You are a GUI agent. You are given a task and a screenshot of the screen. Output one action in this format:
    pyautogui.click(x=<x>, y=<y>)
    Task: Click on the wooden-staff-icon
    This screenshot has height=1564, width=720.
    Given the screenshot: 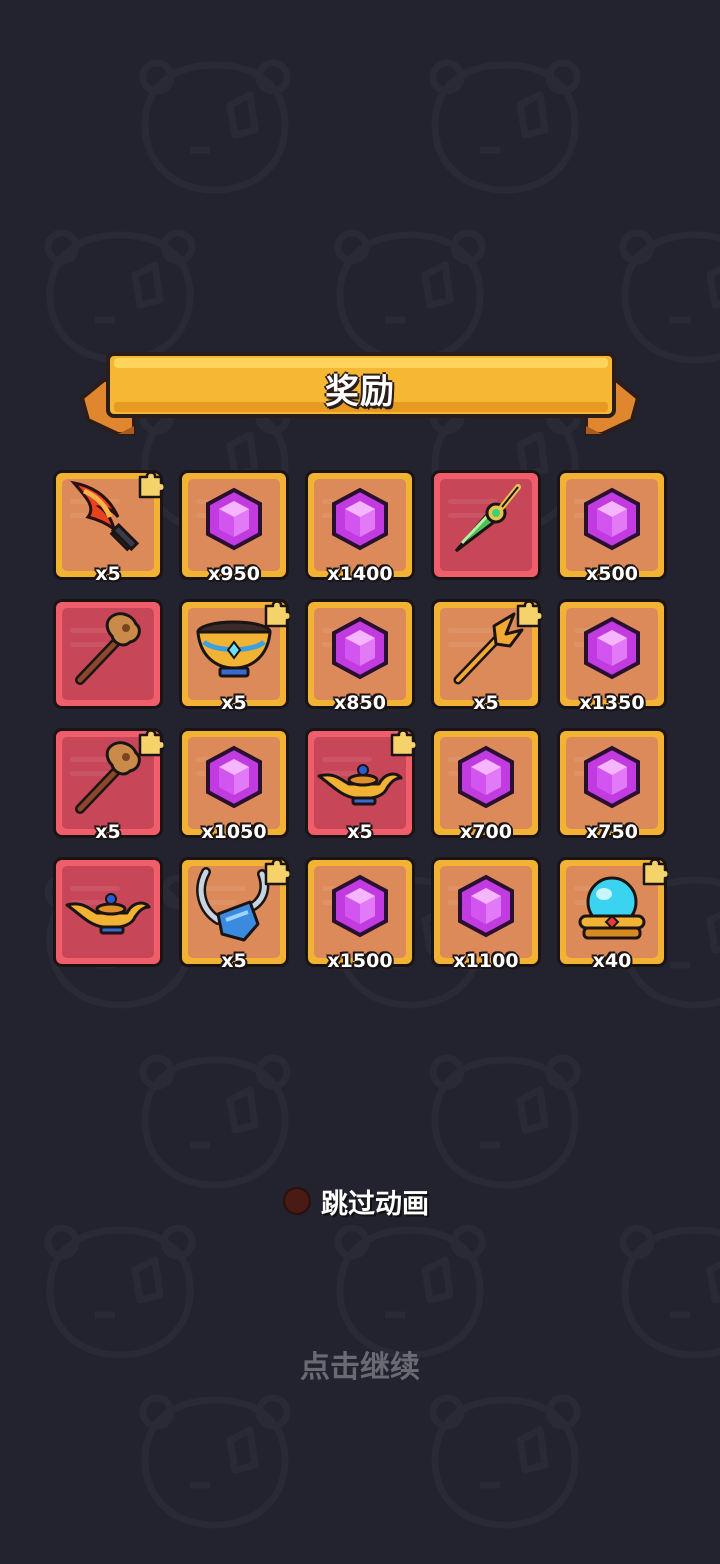 What is the action you would take?
    pyautogui.click(x=108, y=650)
    